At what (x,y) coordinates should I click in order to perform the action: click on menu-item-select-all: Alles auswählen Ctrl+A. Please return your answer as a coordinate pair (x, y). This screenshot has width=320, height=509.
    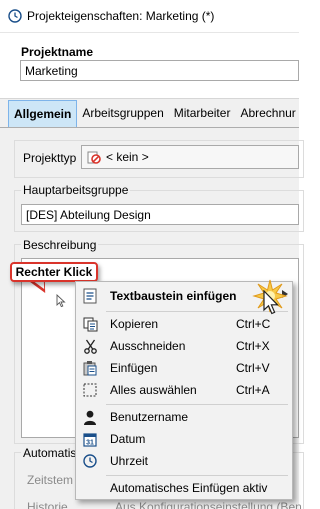
    Looking at the image, I should click on (184, 390).